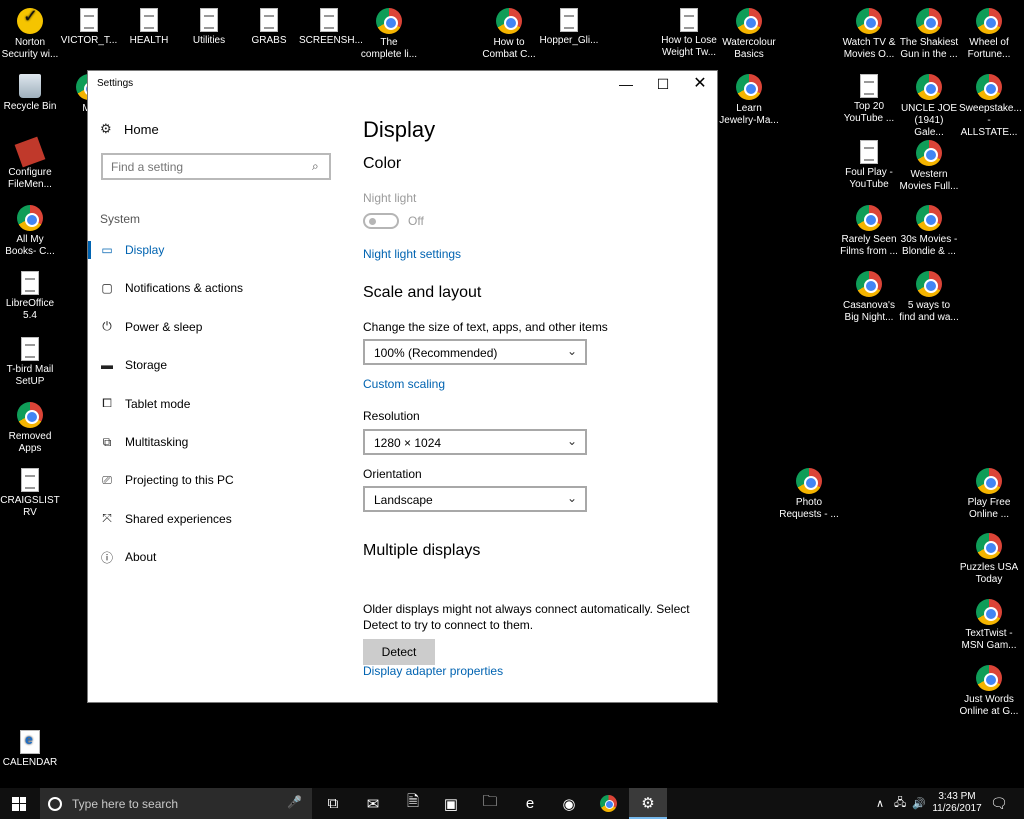 The height and width of the screenshot is (819, 1024). What do you see at coordinates (149, 27) in the screenshot?
I see `desktop-shortcut: HEALTH` at bounding box center [149, 27].